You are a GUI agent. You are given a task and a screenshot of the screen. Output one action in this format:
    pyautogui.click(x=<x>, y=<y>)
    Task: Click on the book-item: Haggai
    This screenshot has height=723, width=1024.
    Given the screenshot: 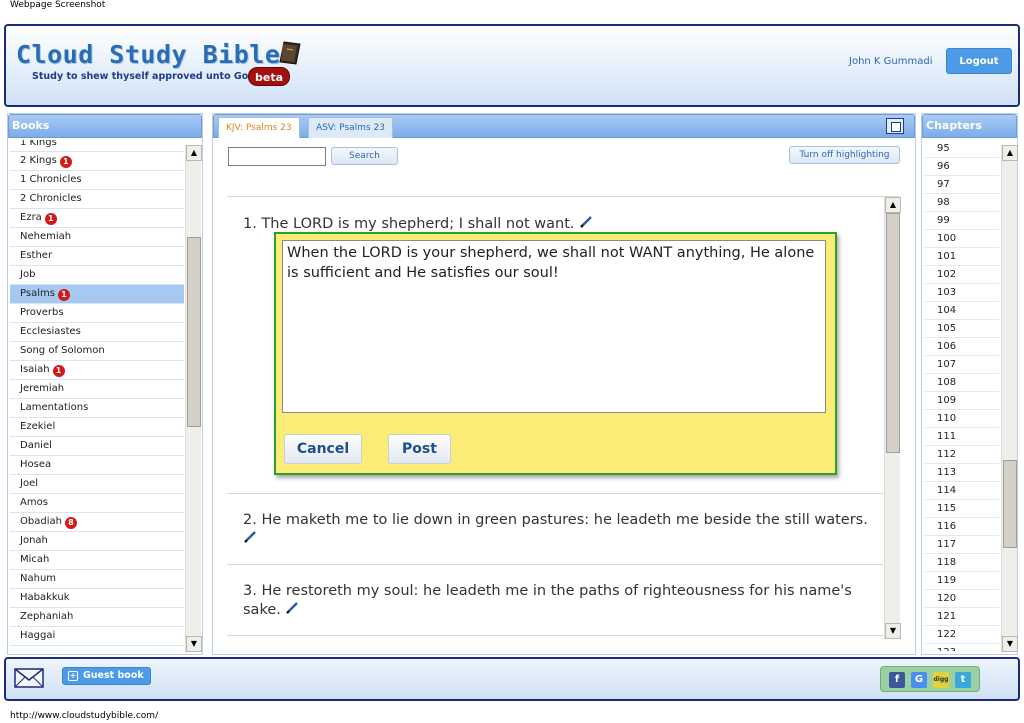 What is the action you would take?
    pyautogui.click(x=97, y=636)
    